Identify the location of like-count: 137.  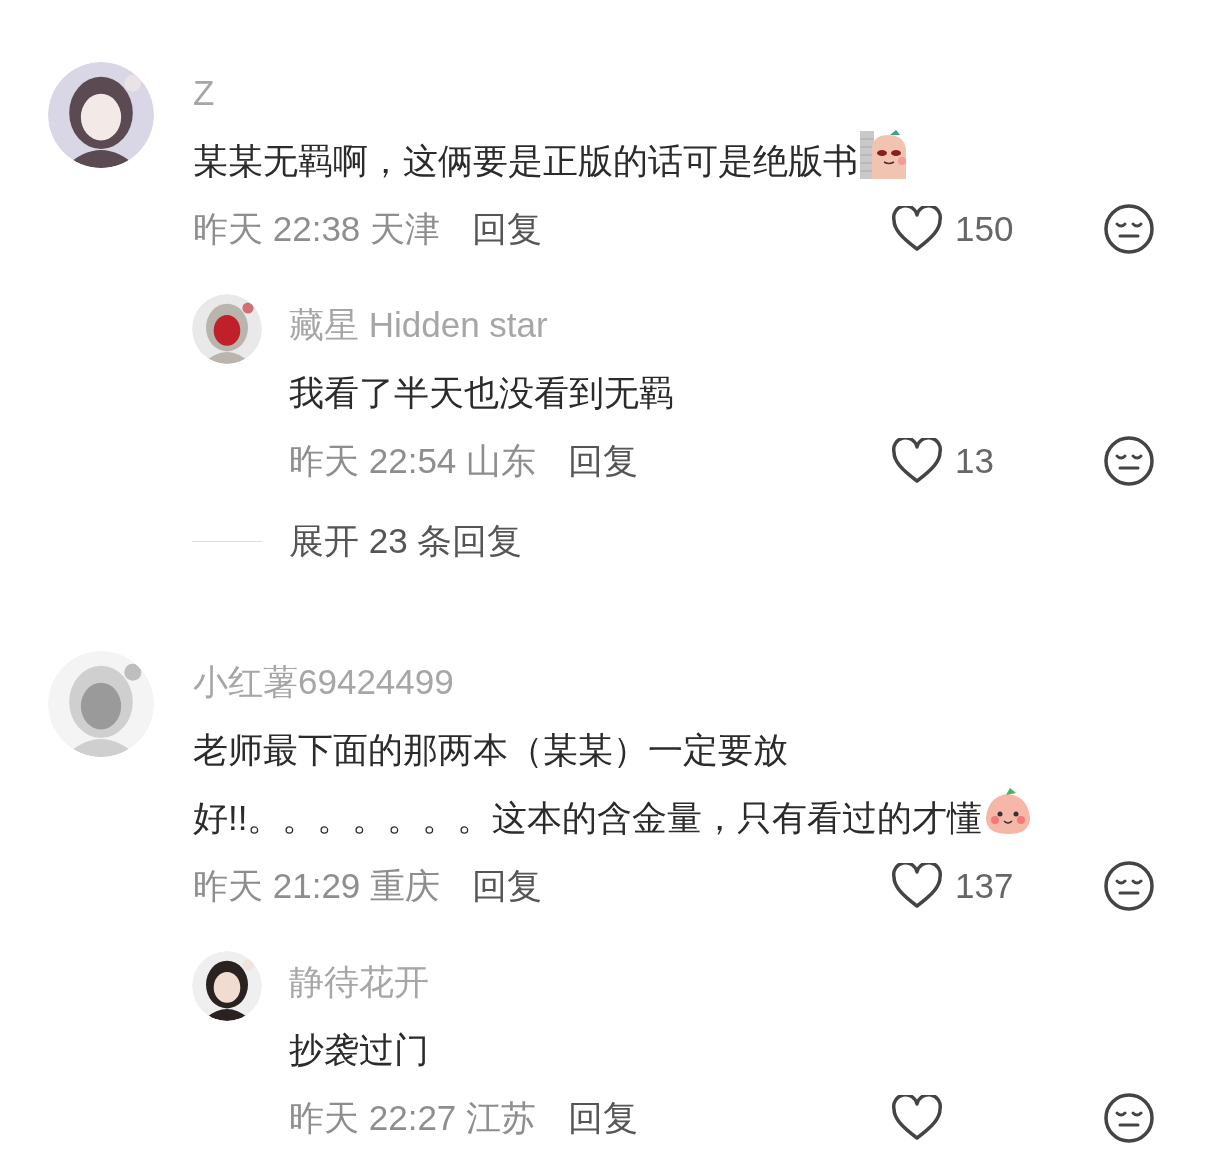
(984, 886).